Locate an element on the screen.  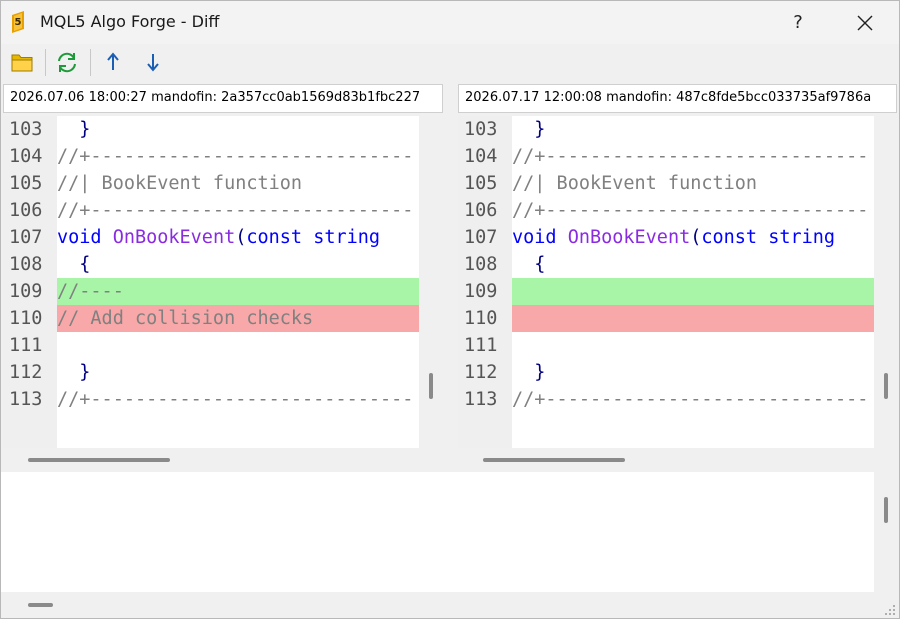
folder-icon is located at coordinates (22, 62).